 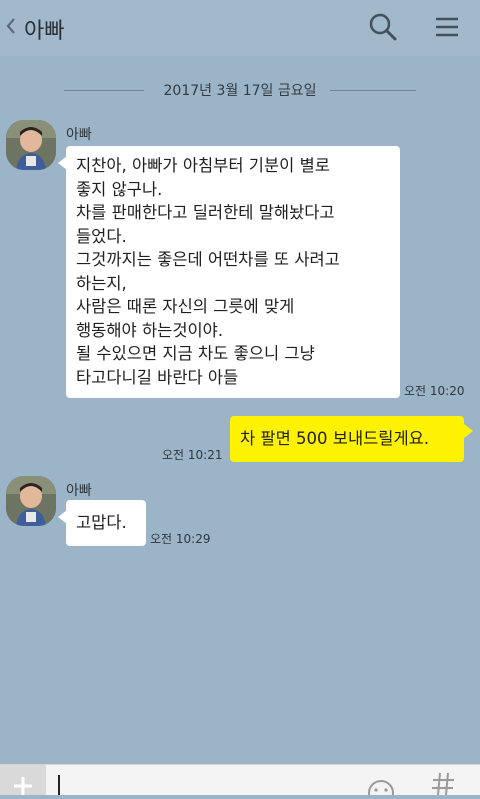 I want to click on chat-header: 아빠, so click(x=240, y=28).